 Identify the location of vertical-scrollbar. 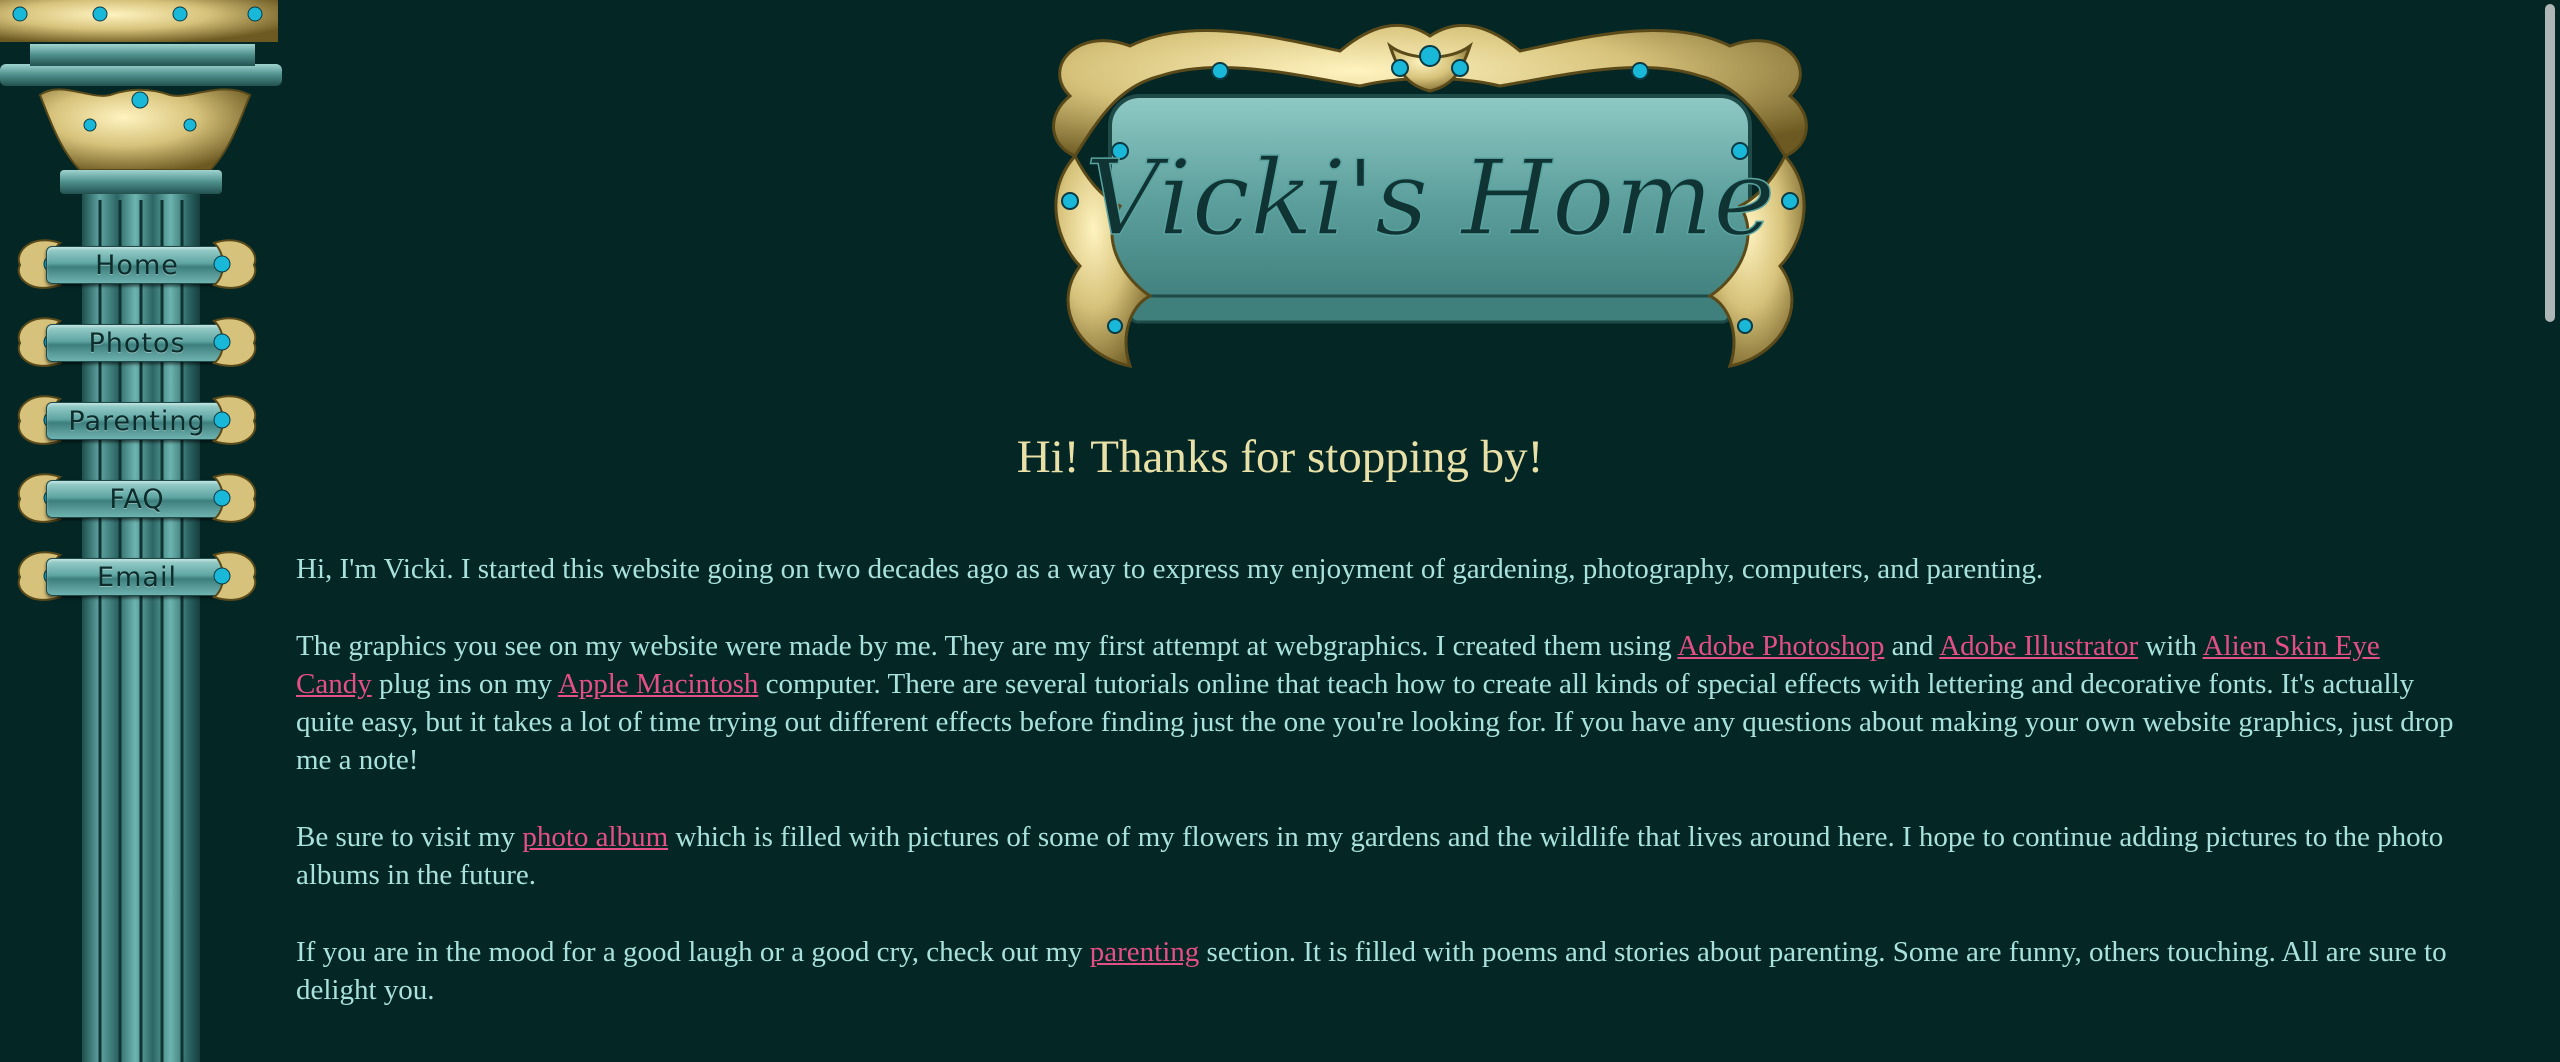
(2550, 531).